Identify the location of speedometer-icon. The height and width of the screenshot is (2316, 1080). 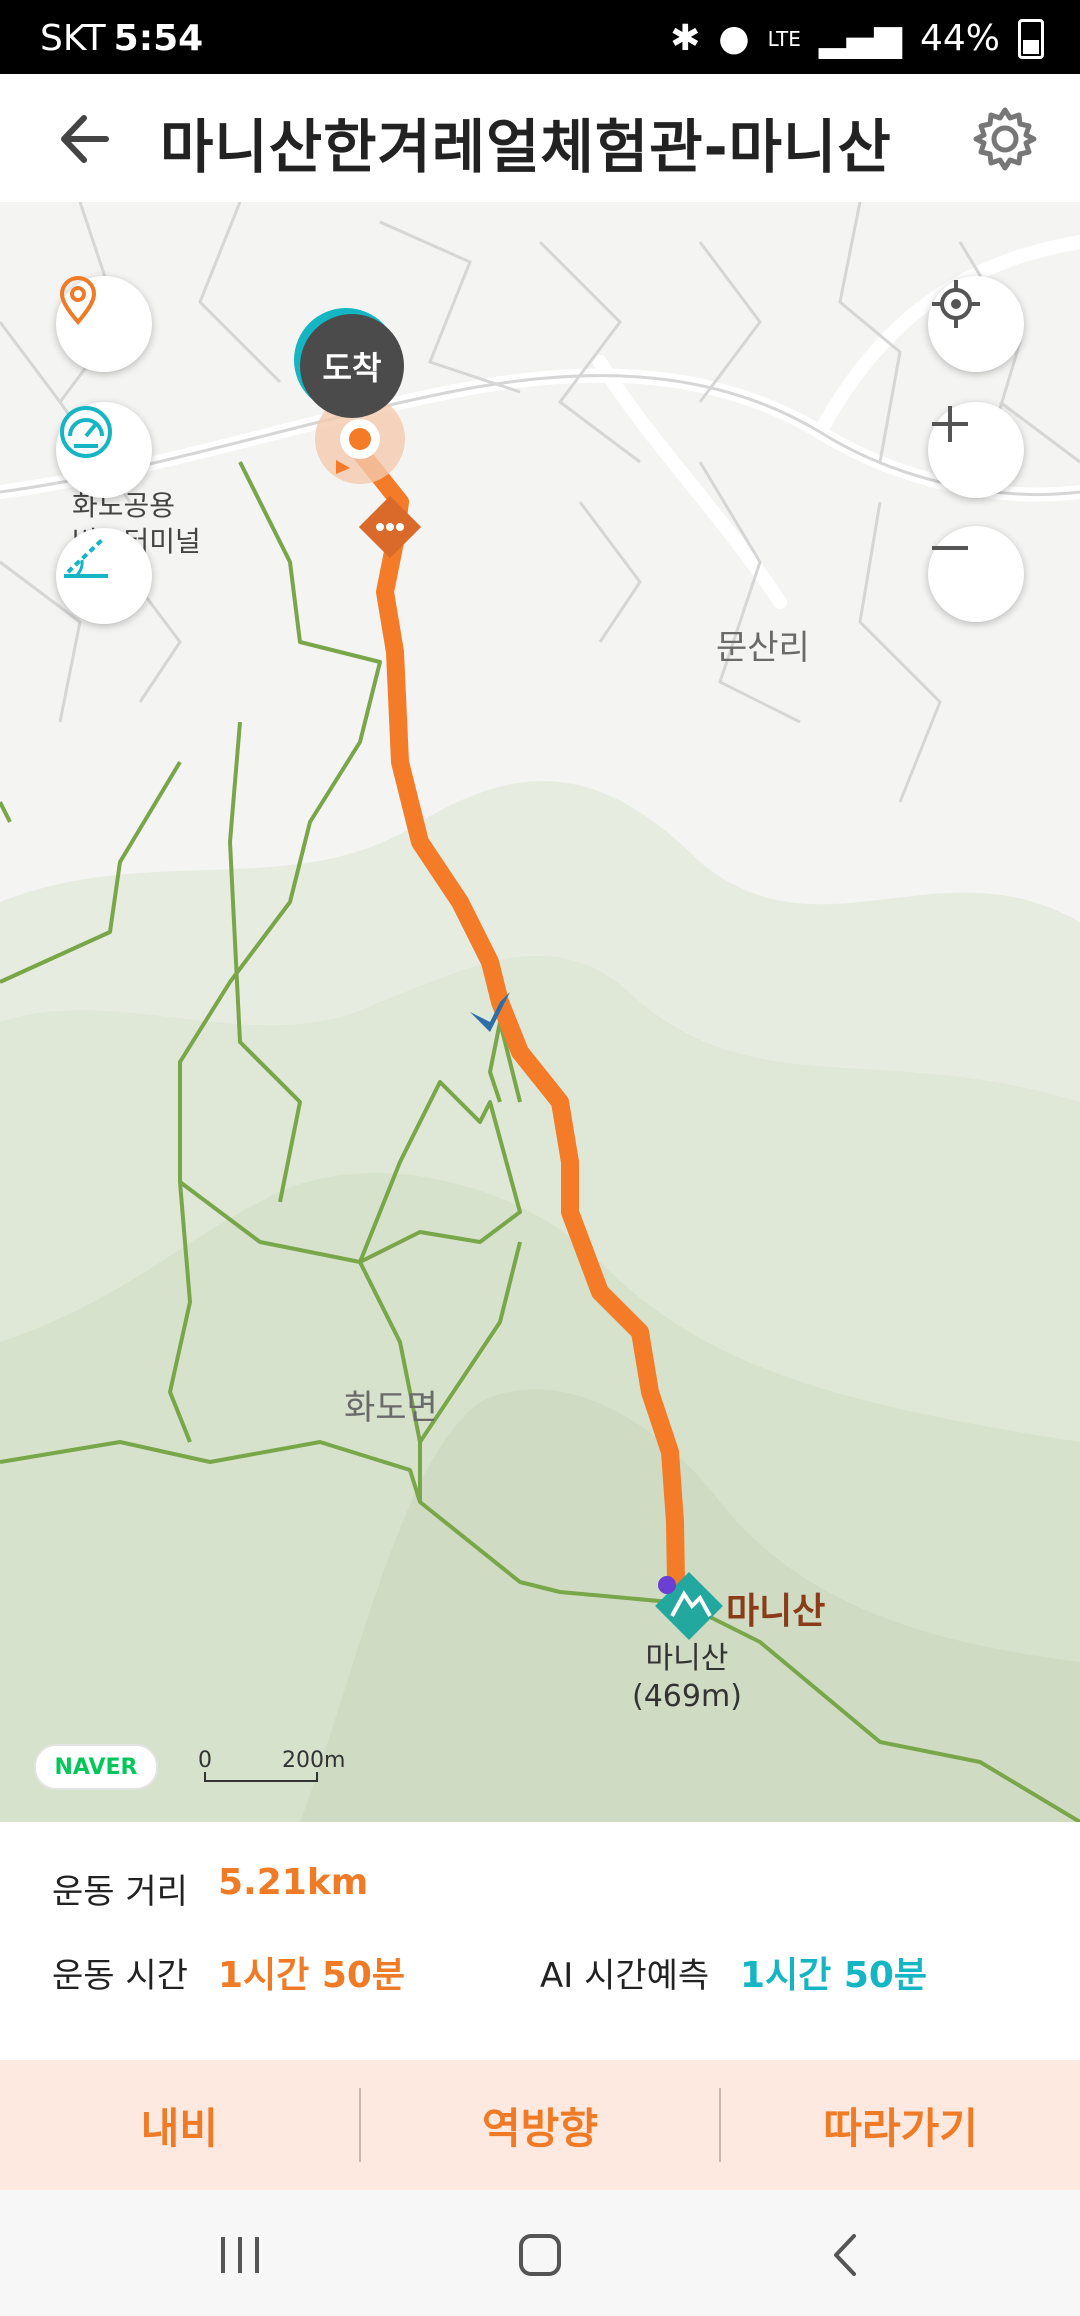
(86, 432).